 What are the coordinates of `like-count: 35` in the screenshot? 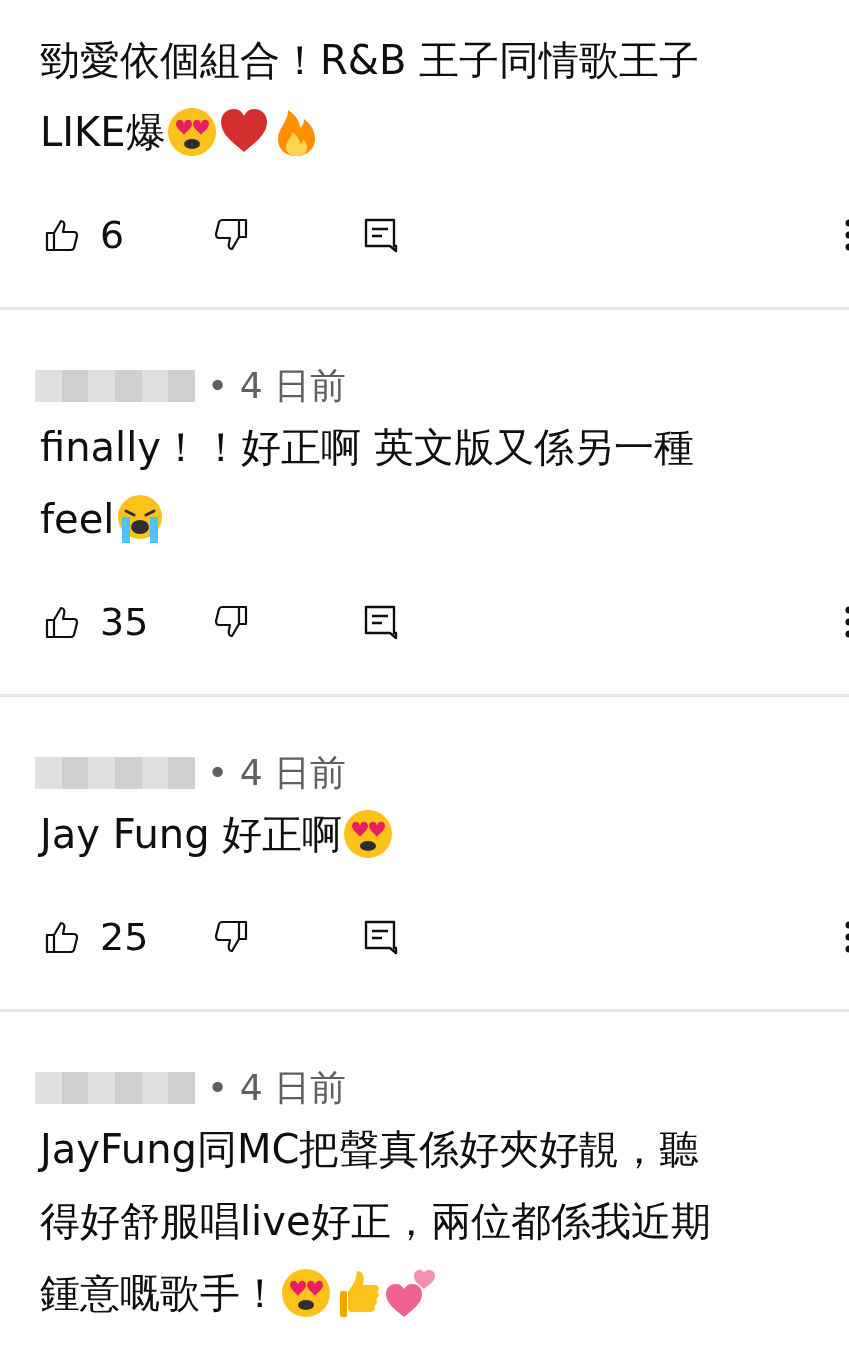 It's located at (124, 622).